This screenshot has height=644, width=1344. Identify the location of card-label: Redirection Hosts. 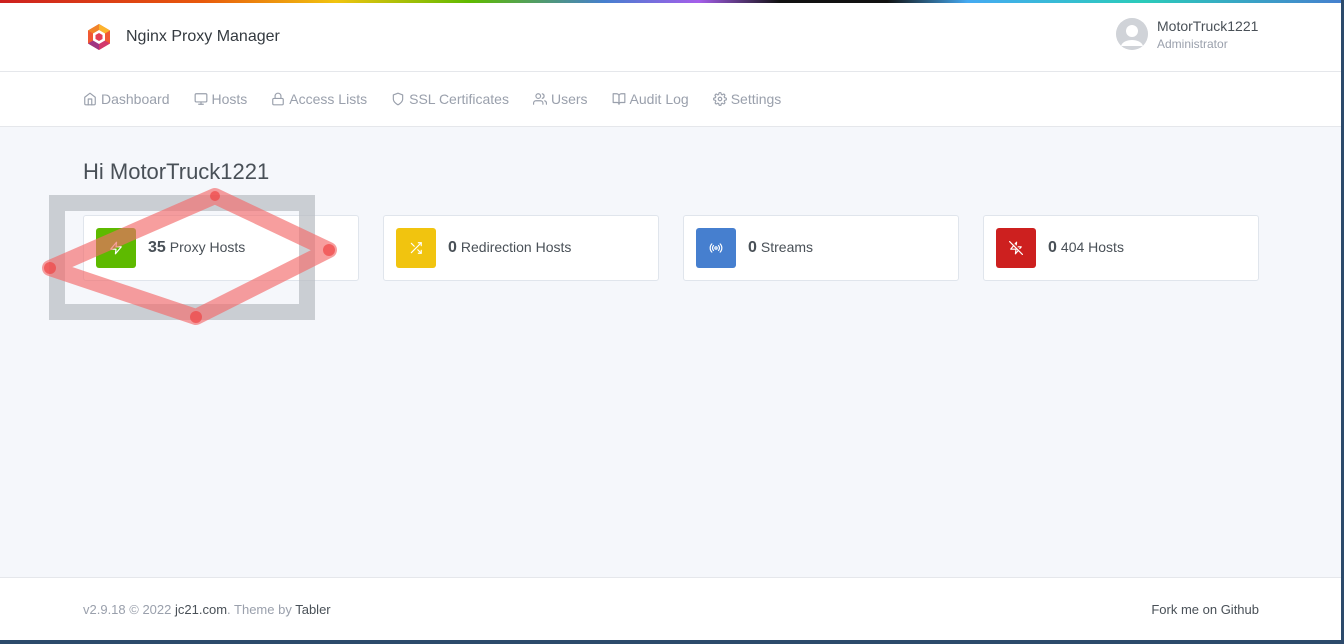
(516, 247).